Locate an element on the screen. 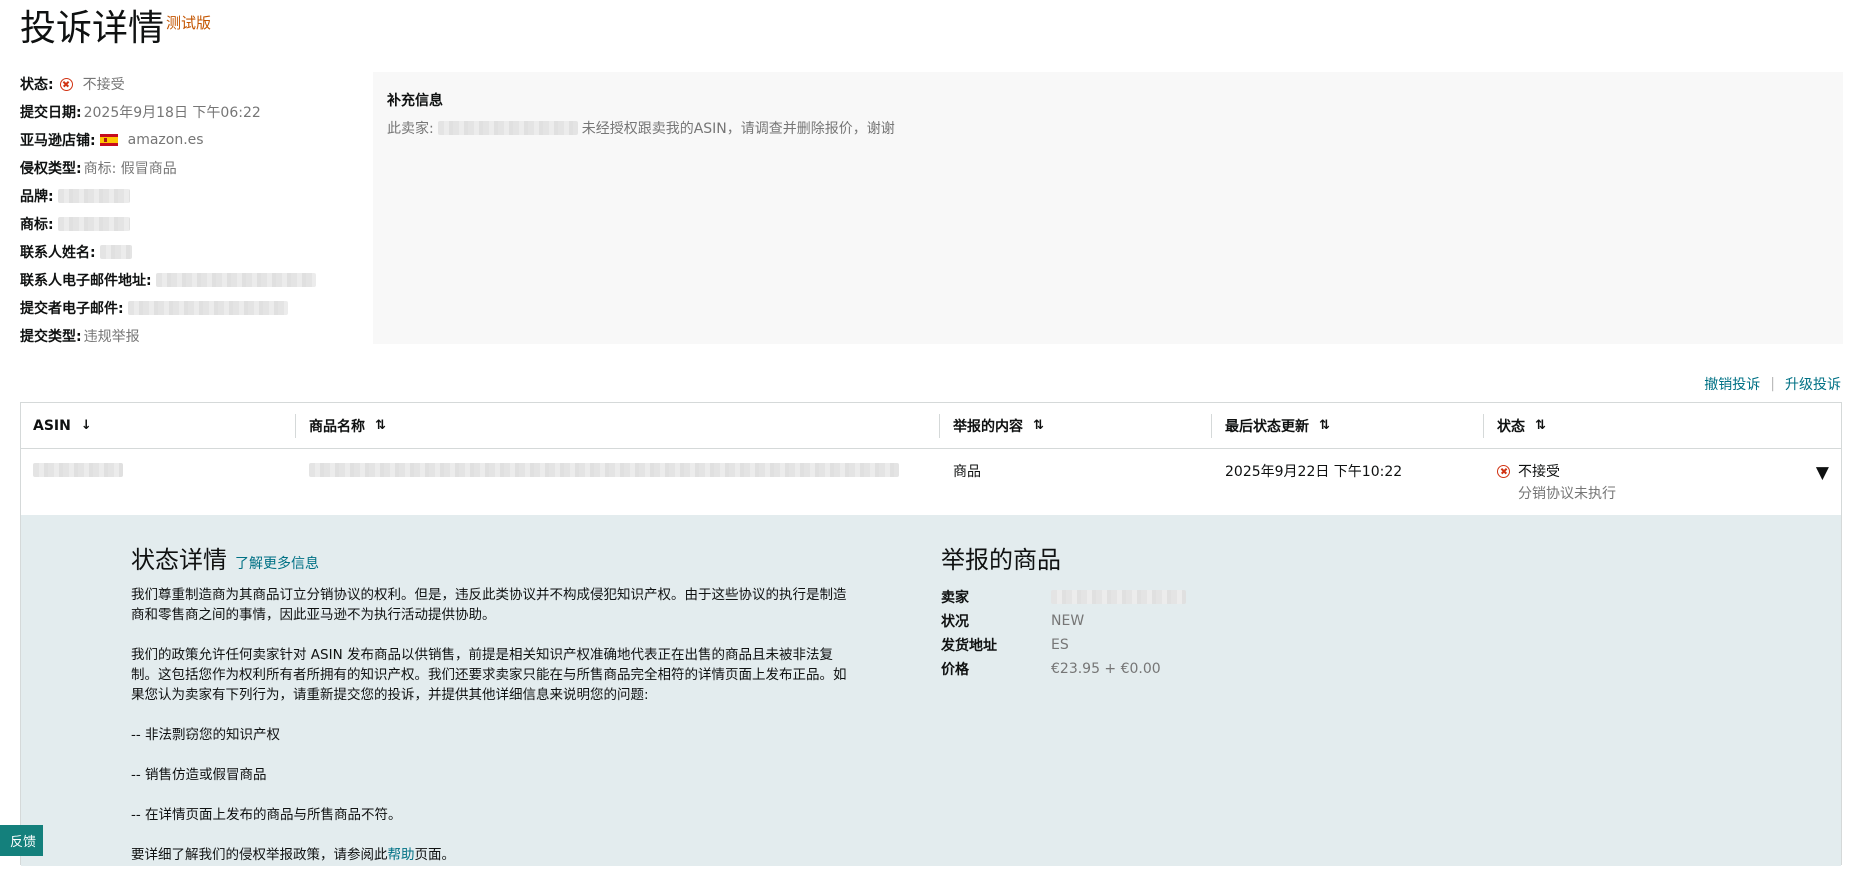  detail-label: 侵权类型: is located at coordinates (51, 169).